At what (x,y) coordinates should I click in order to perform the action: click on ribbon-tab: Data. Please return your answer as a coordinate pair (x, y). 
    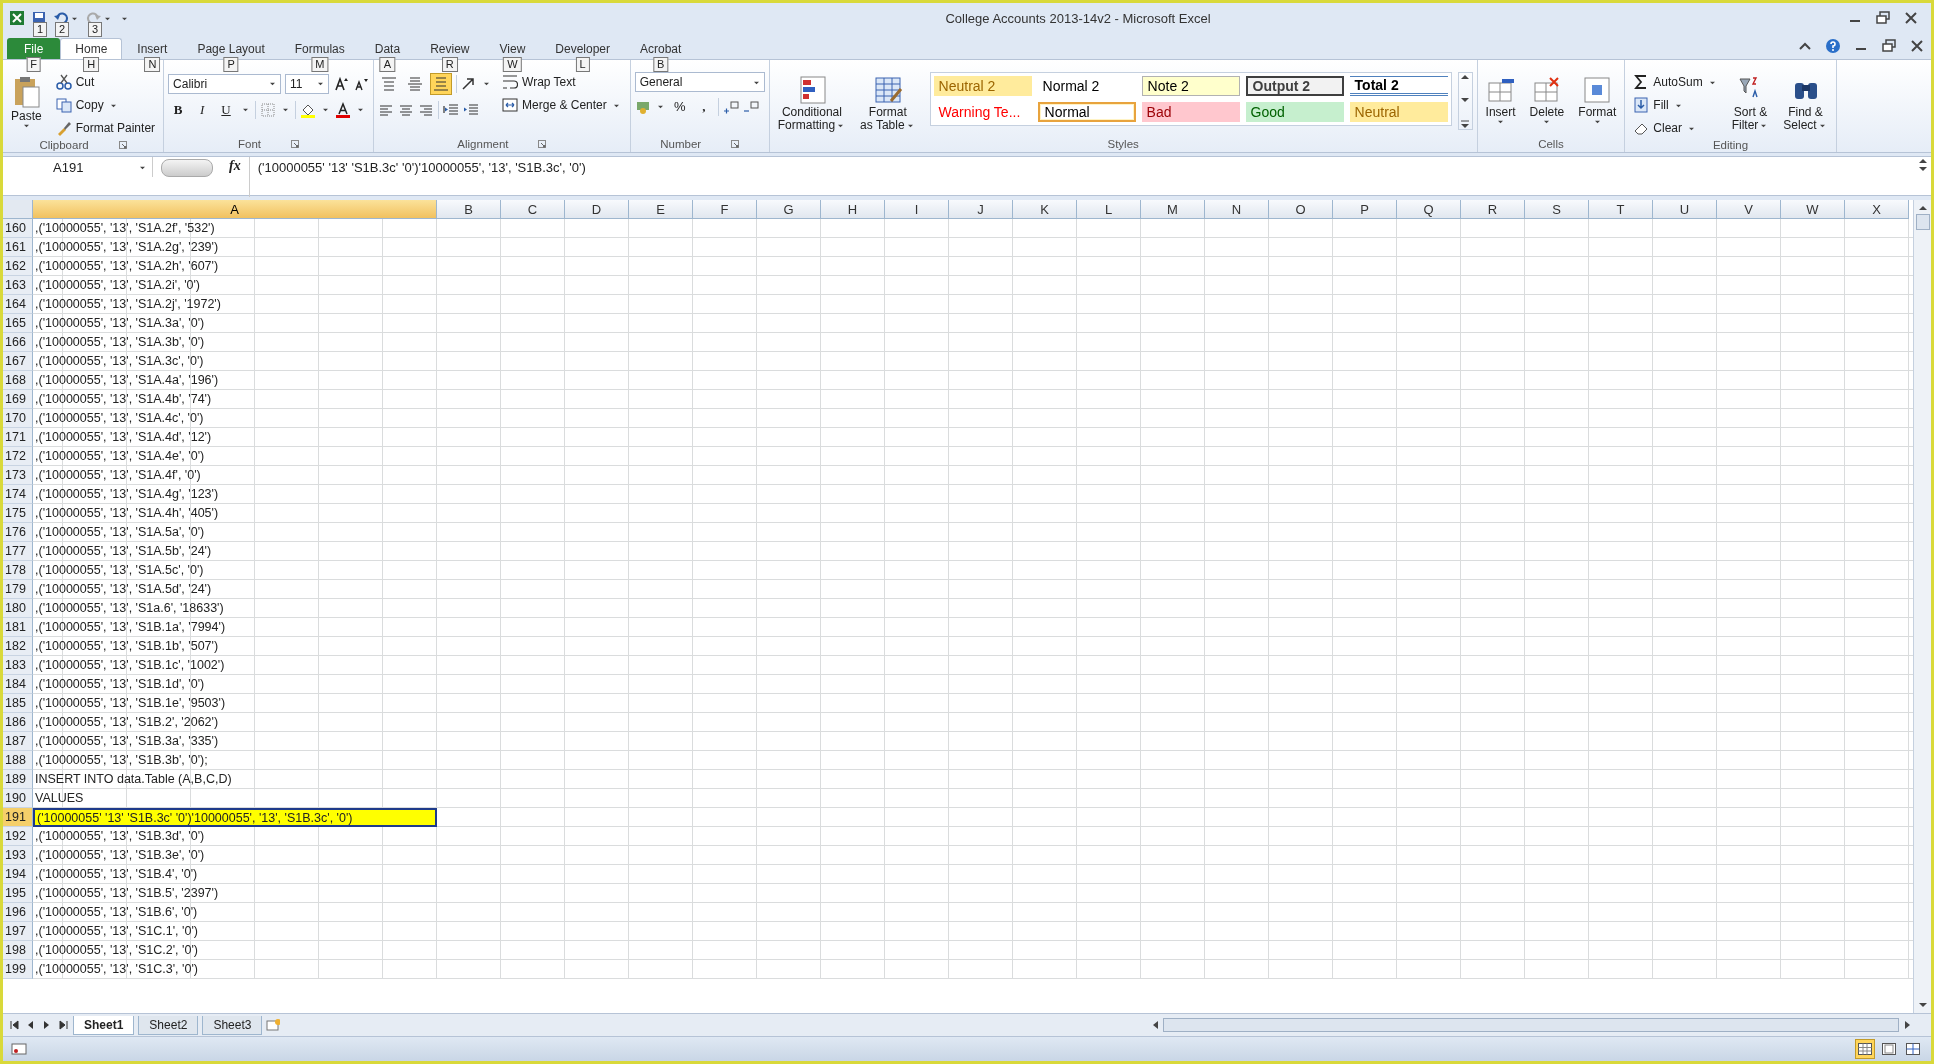
    Looking at the image, I should click on (387, 48).